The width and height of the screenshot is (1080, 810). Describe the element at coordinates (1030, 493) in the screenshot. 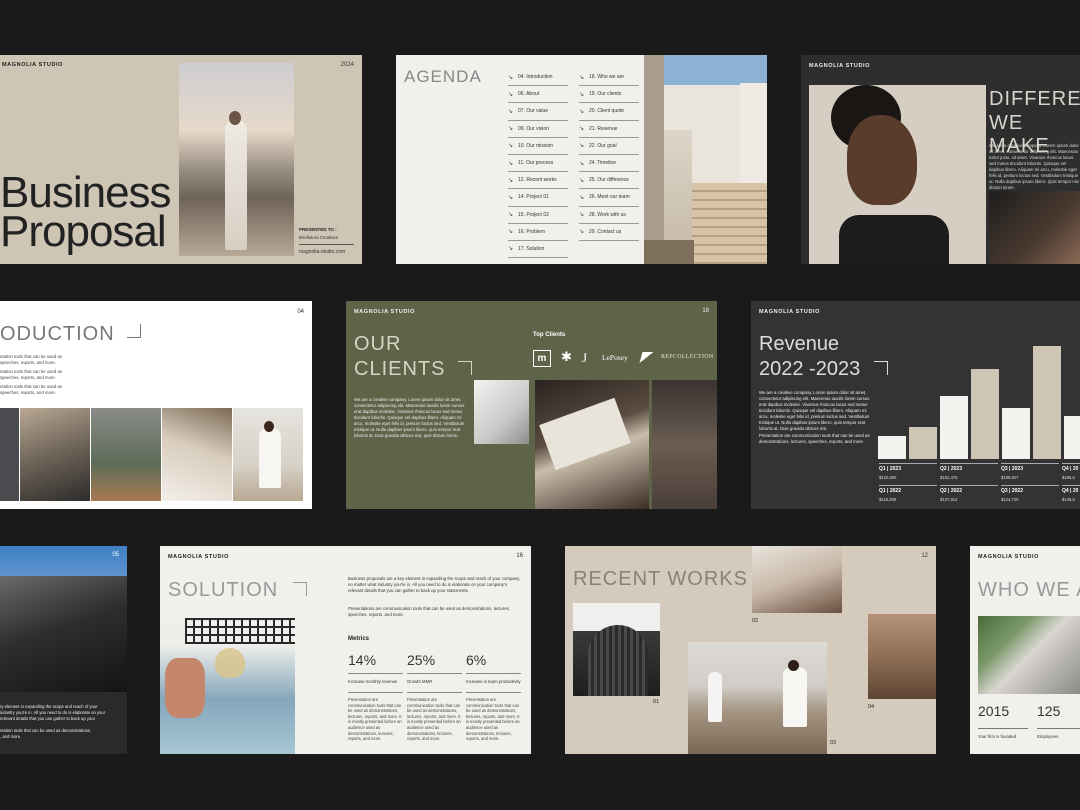

I see `revenue-quarter: Q3 | 2022 $124,720` at that location.